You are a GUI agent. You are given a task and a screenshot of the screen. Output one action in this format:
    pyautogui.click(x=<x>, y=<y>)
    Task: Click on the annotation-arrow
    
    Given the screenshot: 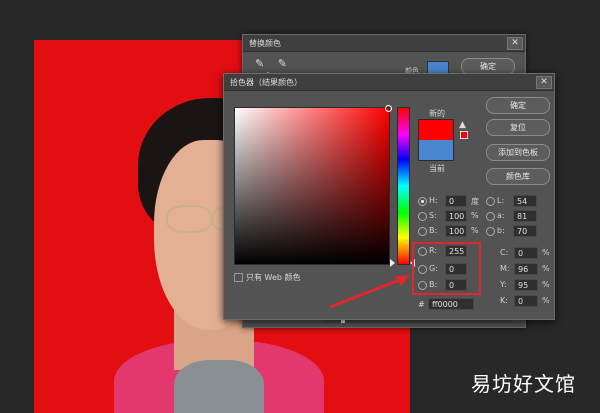 What is the action you would take?
    pyautogui.click(x=369, y=292)
    